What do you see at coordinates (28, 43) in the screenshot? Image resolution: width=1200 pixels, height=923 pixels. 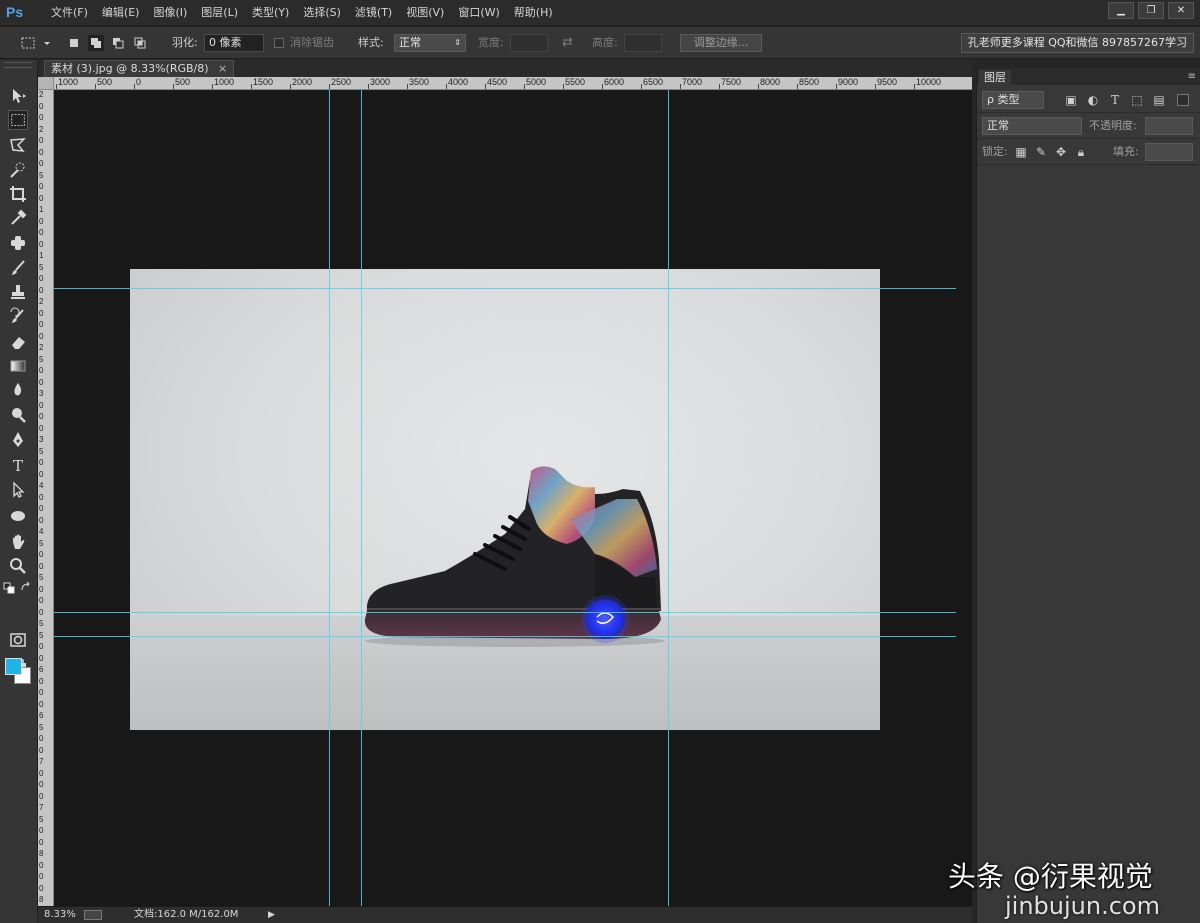 I see `rectangular-marquee-icon` at bounding box center [28, 43].